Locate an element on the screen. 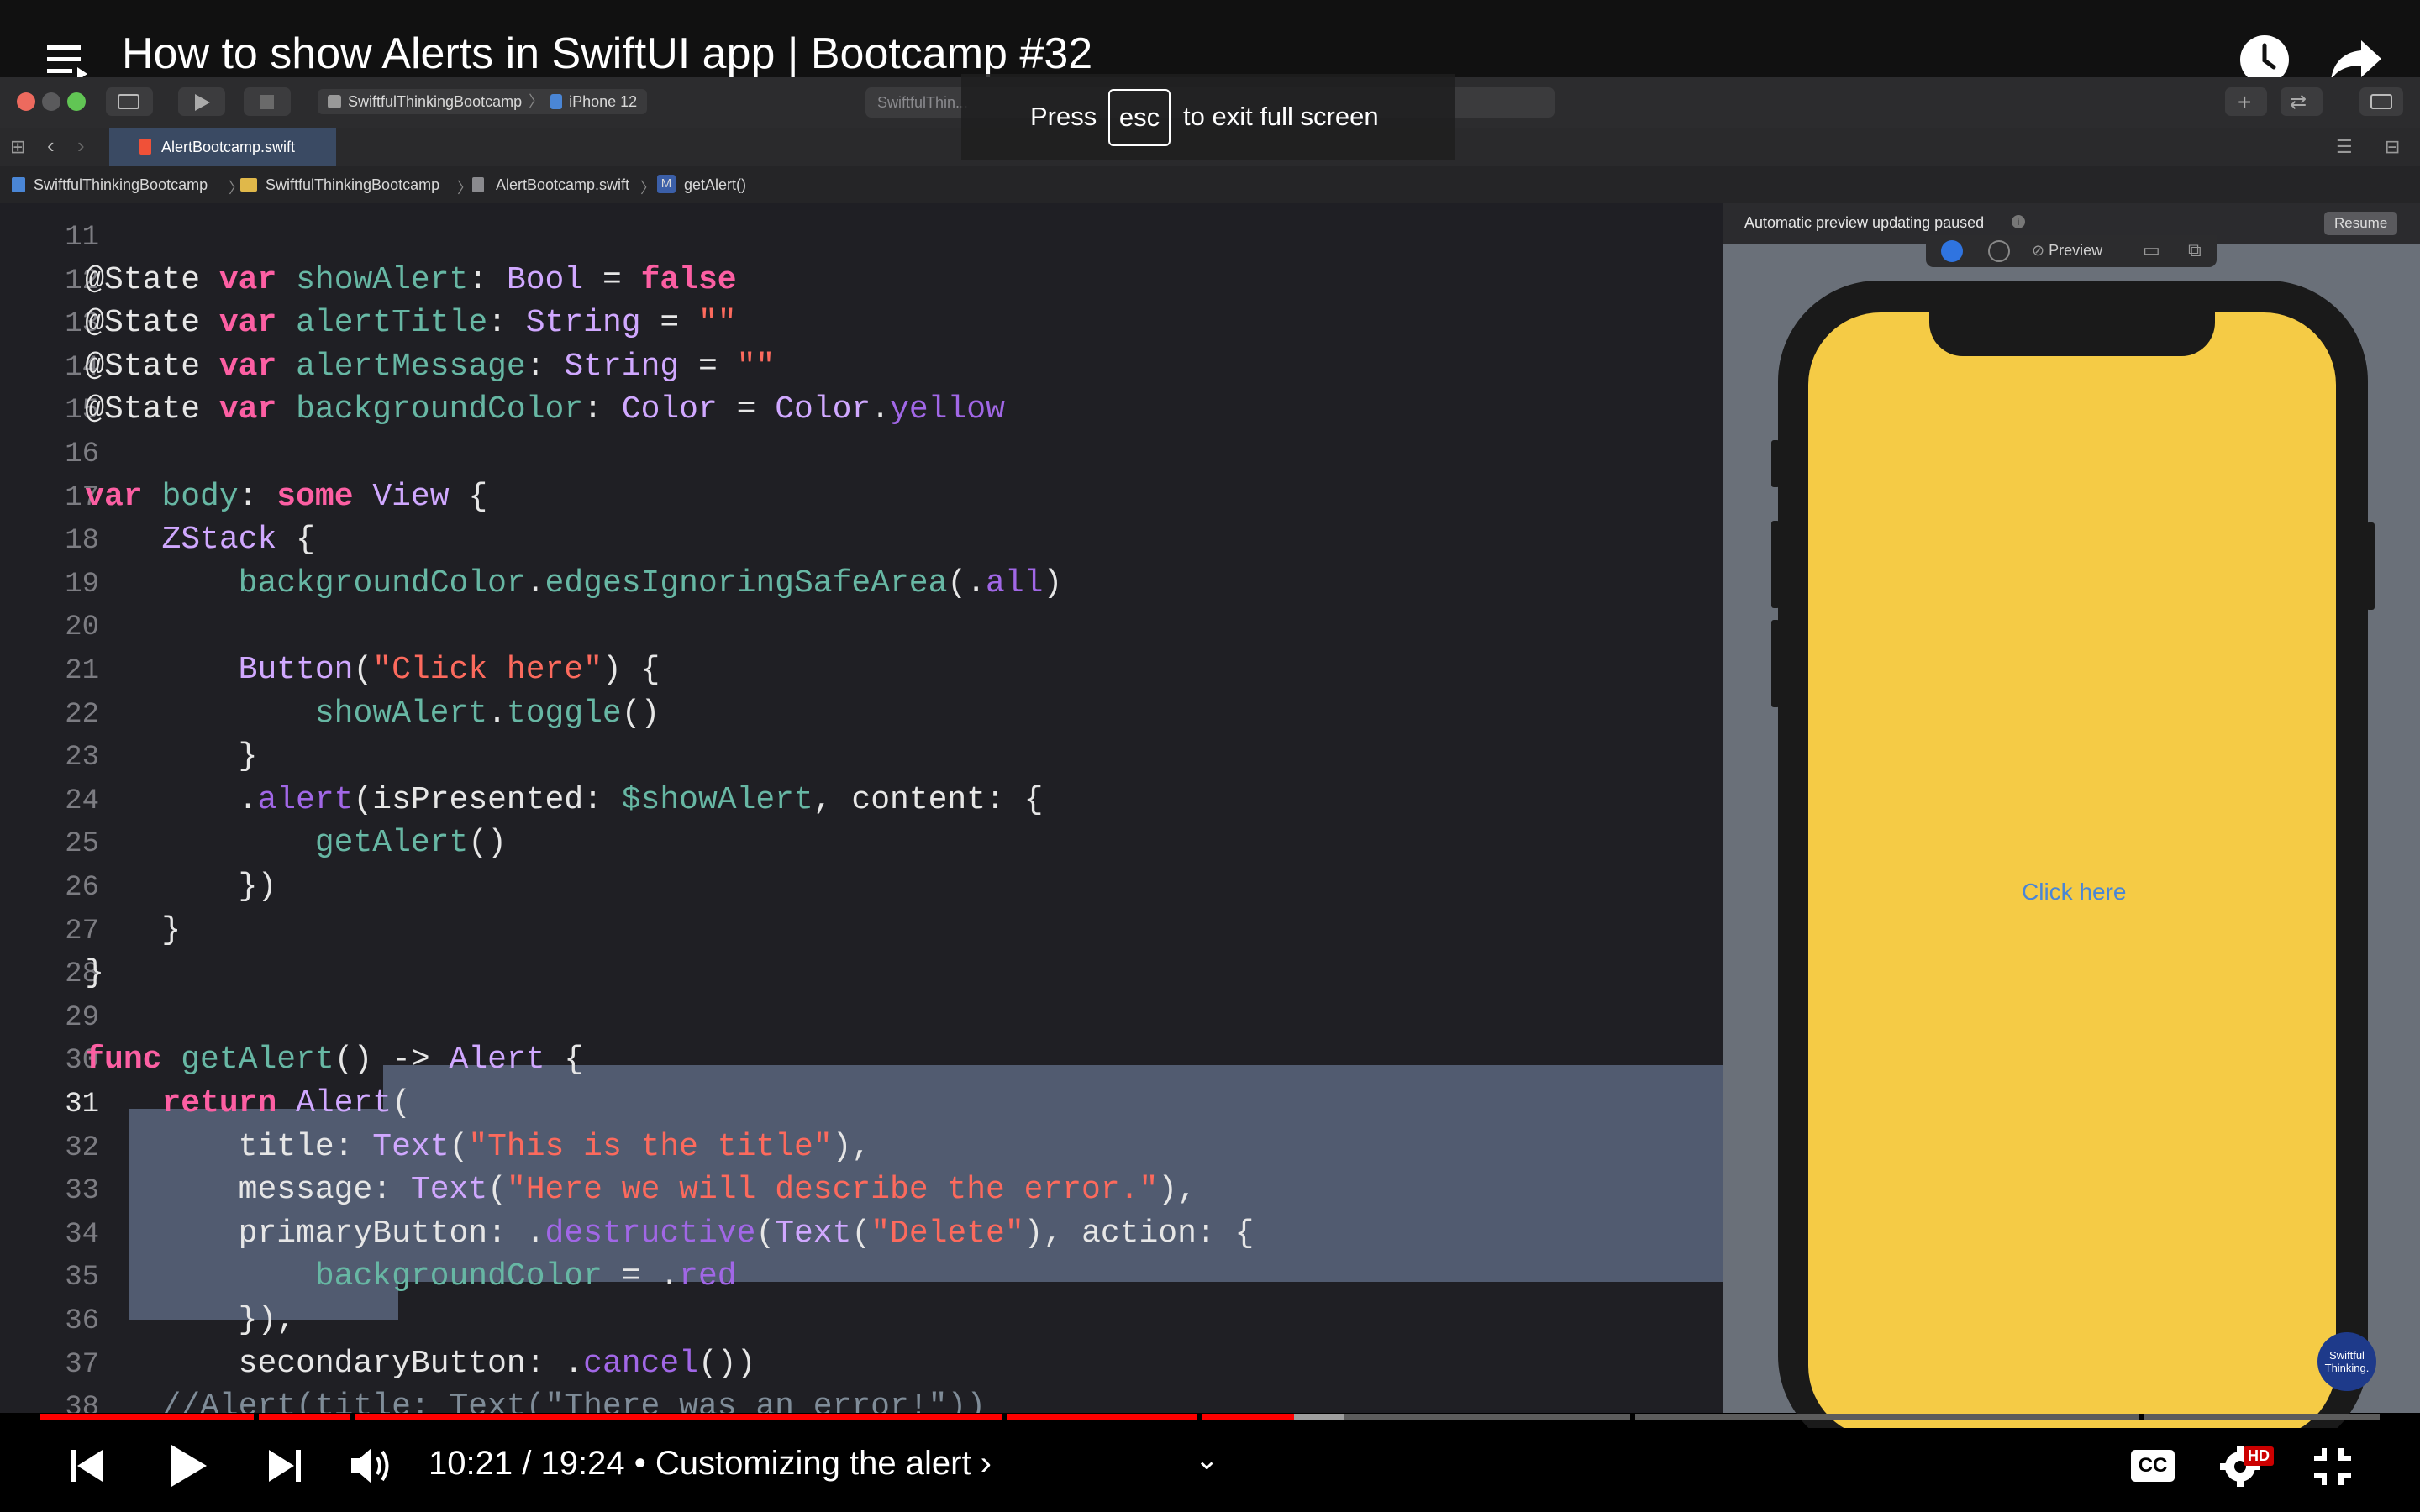 The width and height of the screenshot is (2420, 1512). menu-icon is located at coordinates (67, 63).